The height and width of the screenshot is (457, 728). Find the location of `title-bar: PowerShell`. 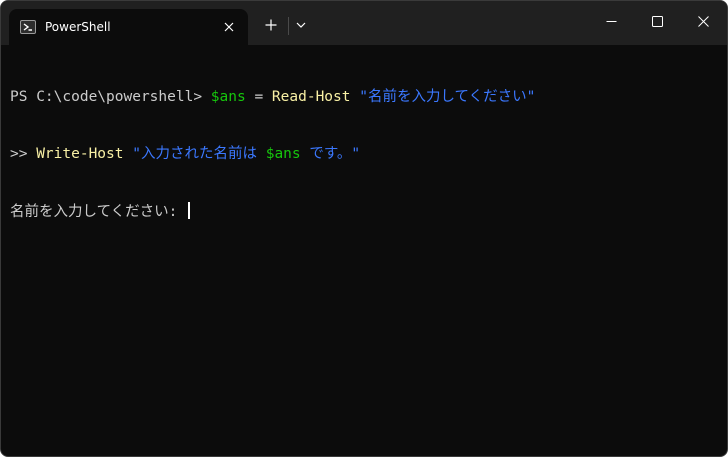

title-bar: PowerShell is located at coordinates (364, 23).